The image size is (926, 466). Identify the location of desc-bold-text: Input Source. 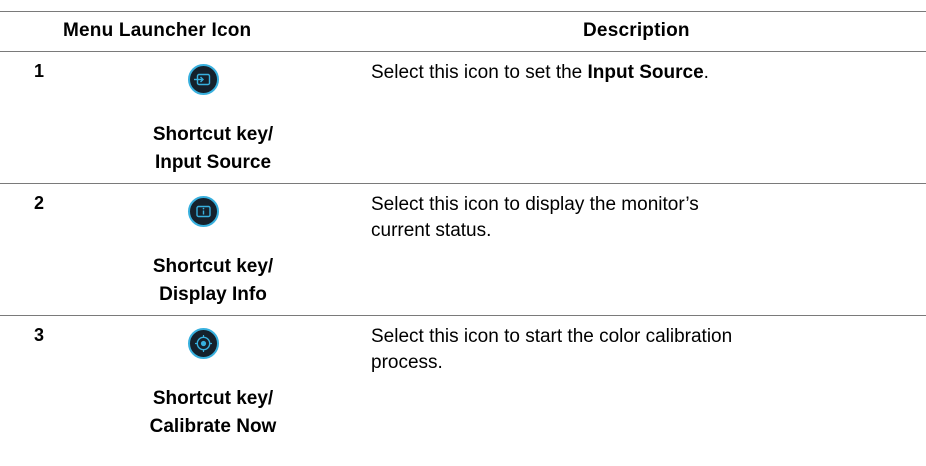
(645, 72).